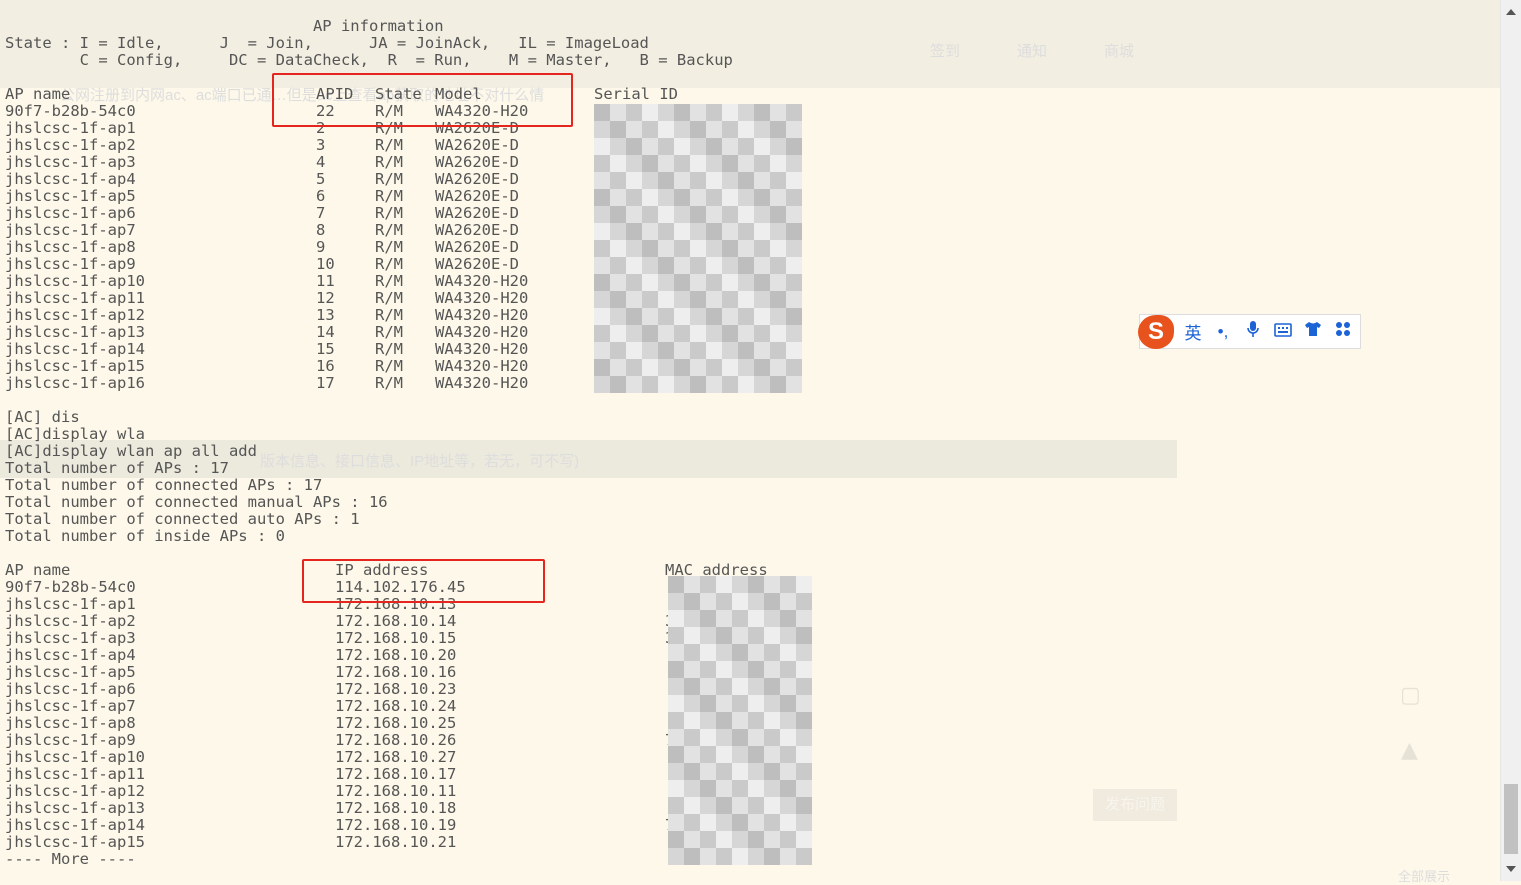  What do you see at coordinates (698, 248) in the screenshot?
I see `serial-redaction` at bounding box center [698, 248].